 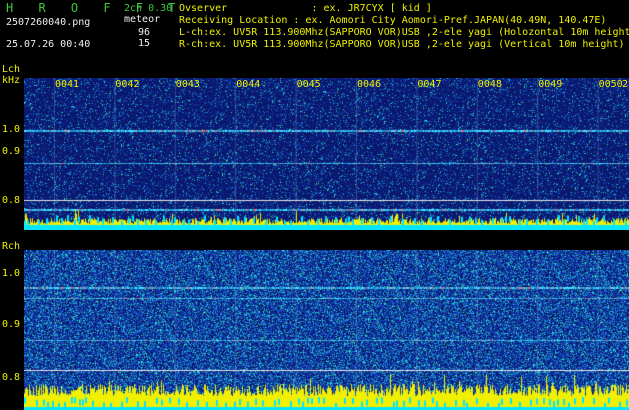 I want to click on rch-tick-0-8: 0.8, so click(x=11, y=377).